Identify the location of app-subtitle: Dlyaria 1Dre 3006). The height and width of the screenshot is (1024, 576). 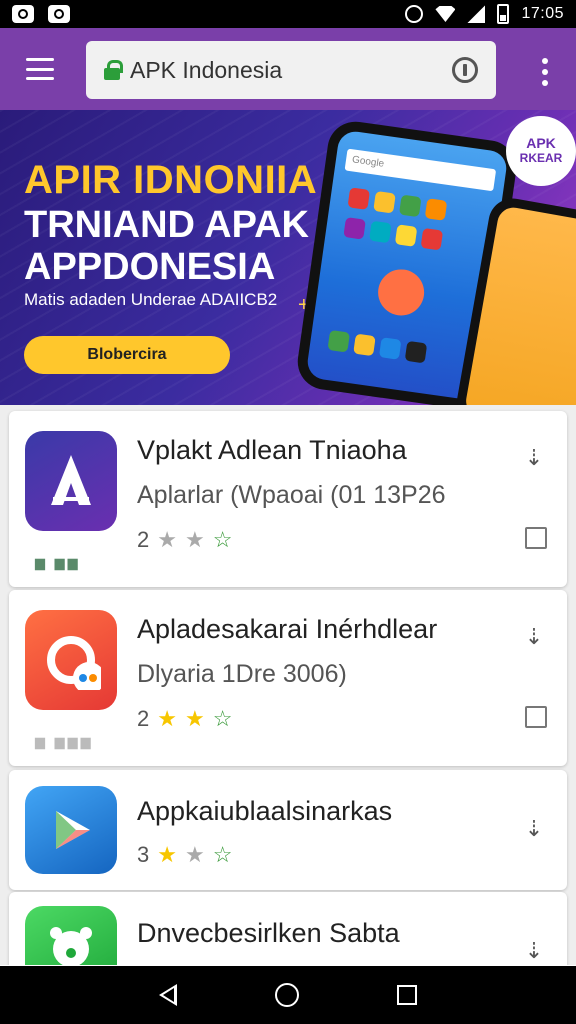
(242, 674).